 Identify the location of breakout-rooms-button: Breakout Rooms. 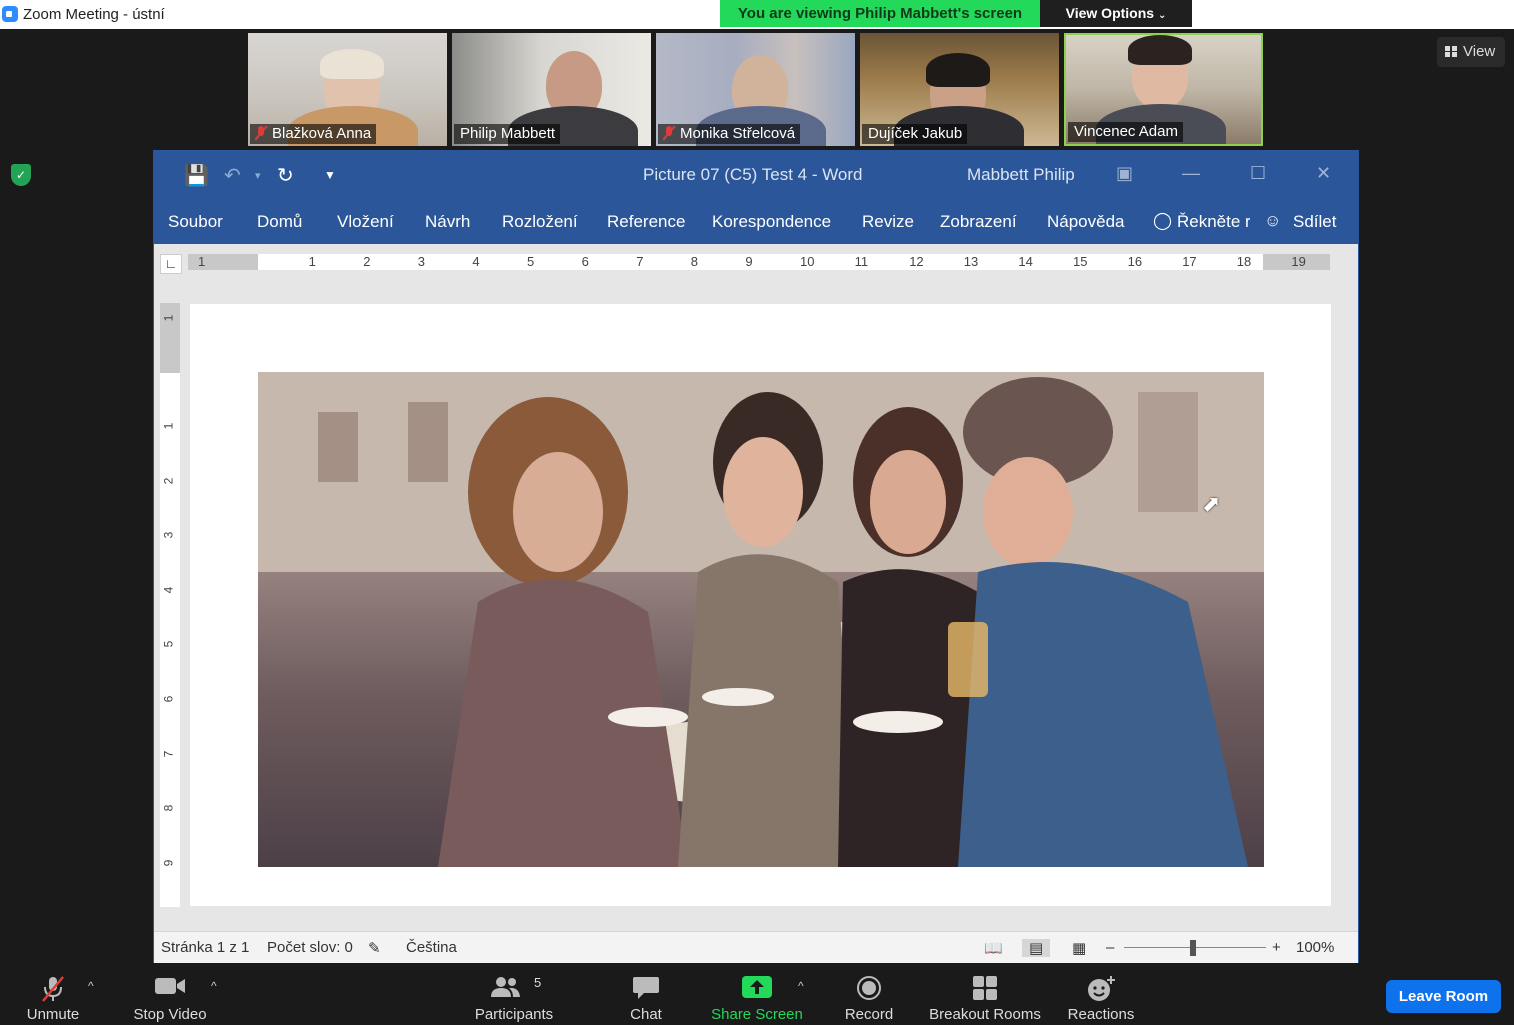
(985, 995).